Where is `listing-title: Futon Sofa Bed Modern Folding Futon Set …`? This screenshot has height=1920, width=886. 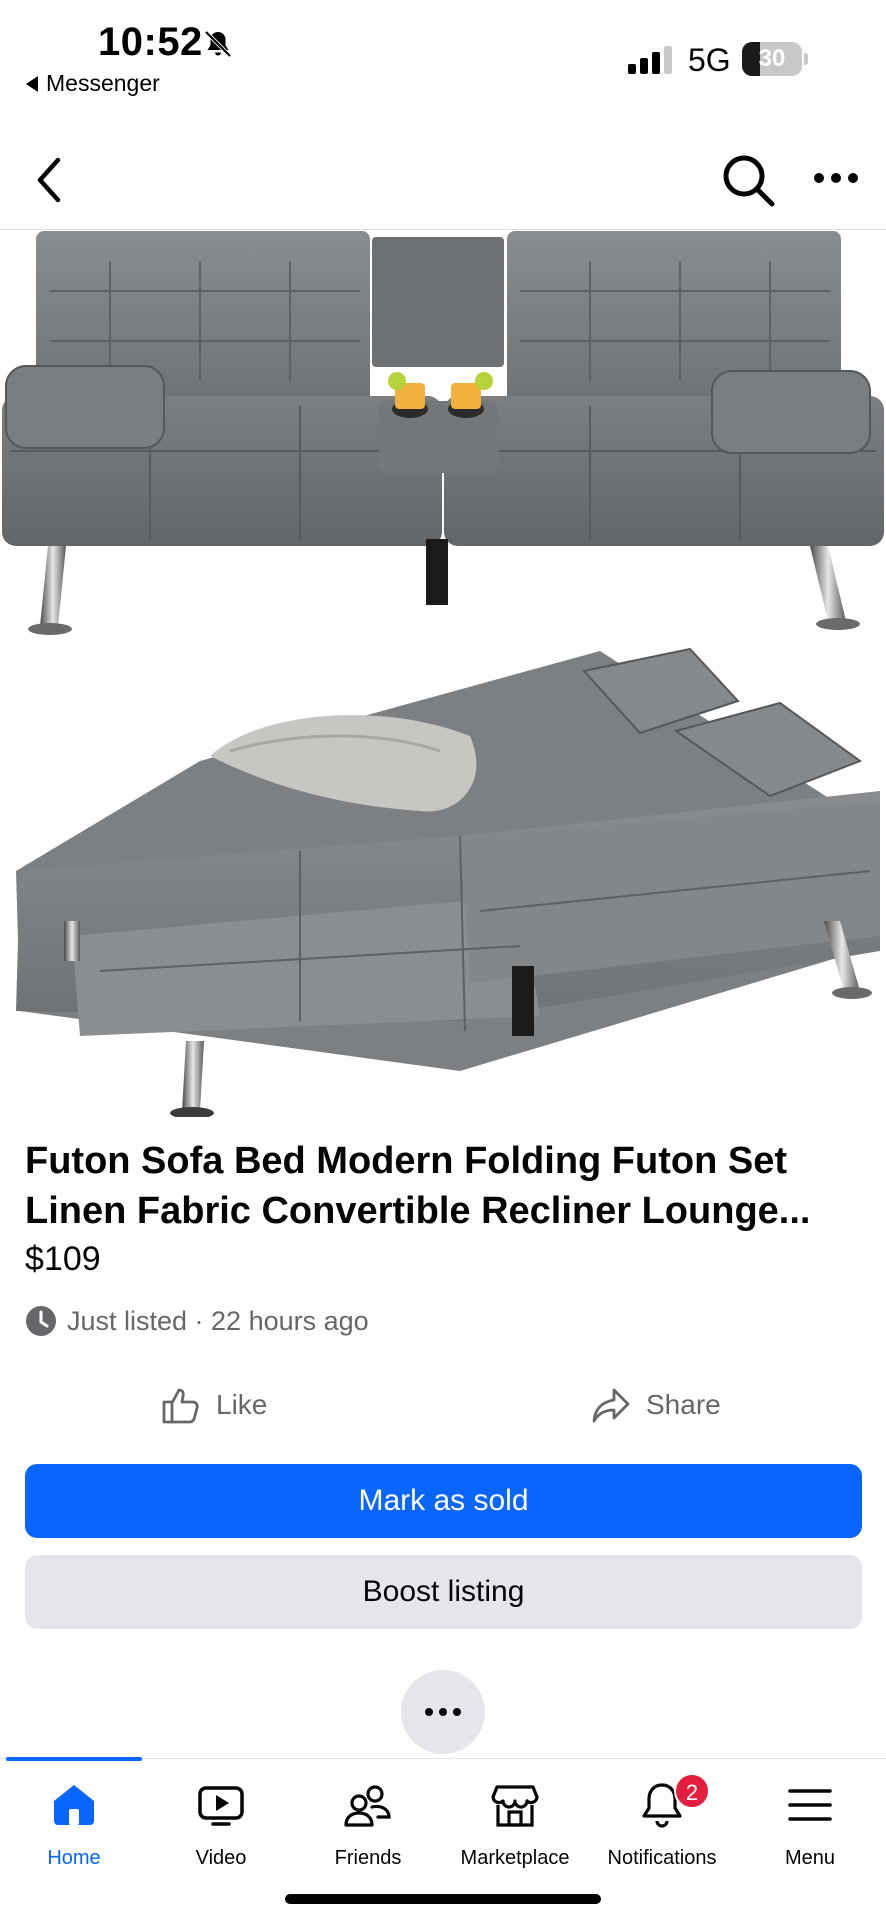
listing-title: Futon Sofa Bed Modern Folding Futon Set … is located at coordinates (443, 1186).